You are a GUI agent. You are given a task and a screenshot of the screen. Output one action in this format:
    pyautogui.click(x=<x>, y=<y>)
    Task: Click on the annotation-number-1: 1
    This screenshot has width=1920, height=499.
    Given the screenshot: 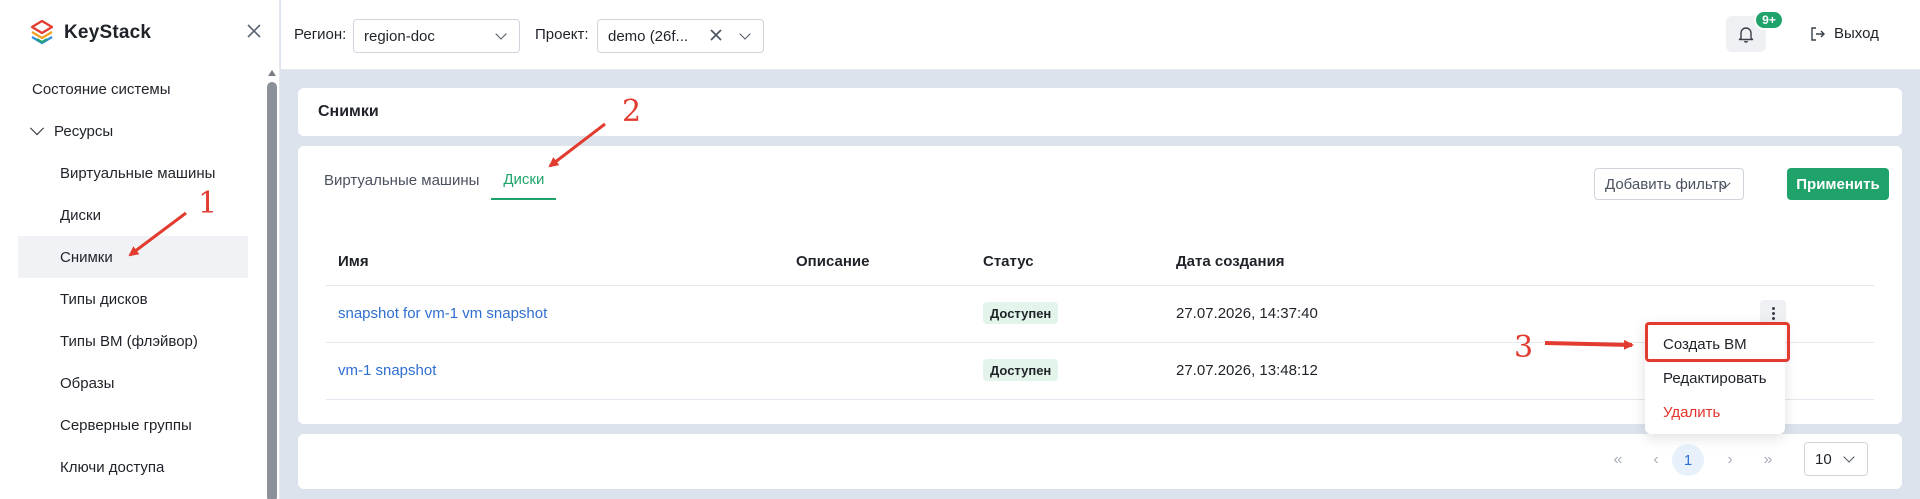 What is the action you would take?
    pyautogui.click(x=208, y=203)
    